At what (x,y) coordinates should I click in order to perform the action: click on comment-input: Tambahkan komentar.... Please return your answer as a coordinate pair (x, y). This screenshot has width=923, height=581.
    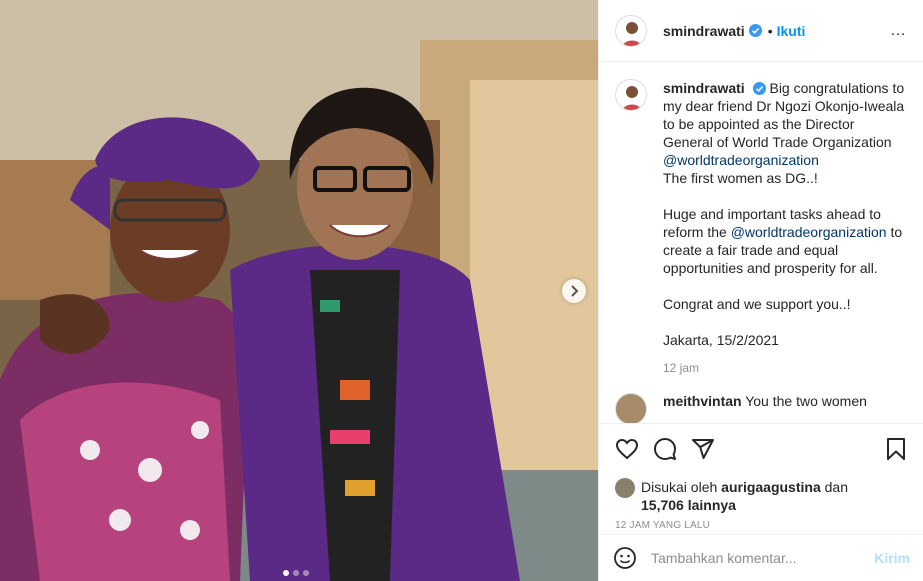
    Looking at the image, I should click on (762, 558).